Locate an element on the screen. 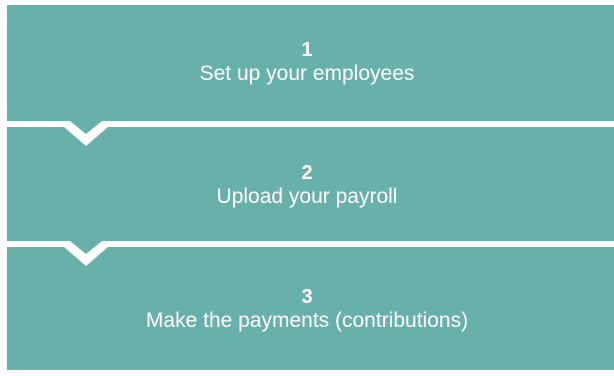 This screenshot has width=614, height=376. step-2-number: 2 is located at coordinates (307, 172).